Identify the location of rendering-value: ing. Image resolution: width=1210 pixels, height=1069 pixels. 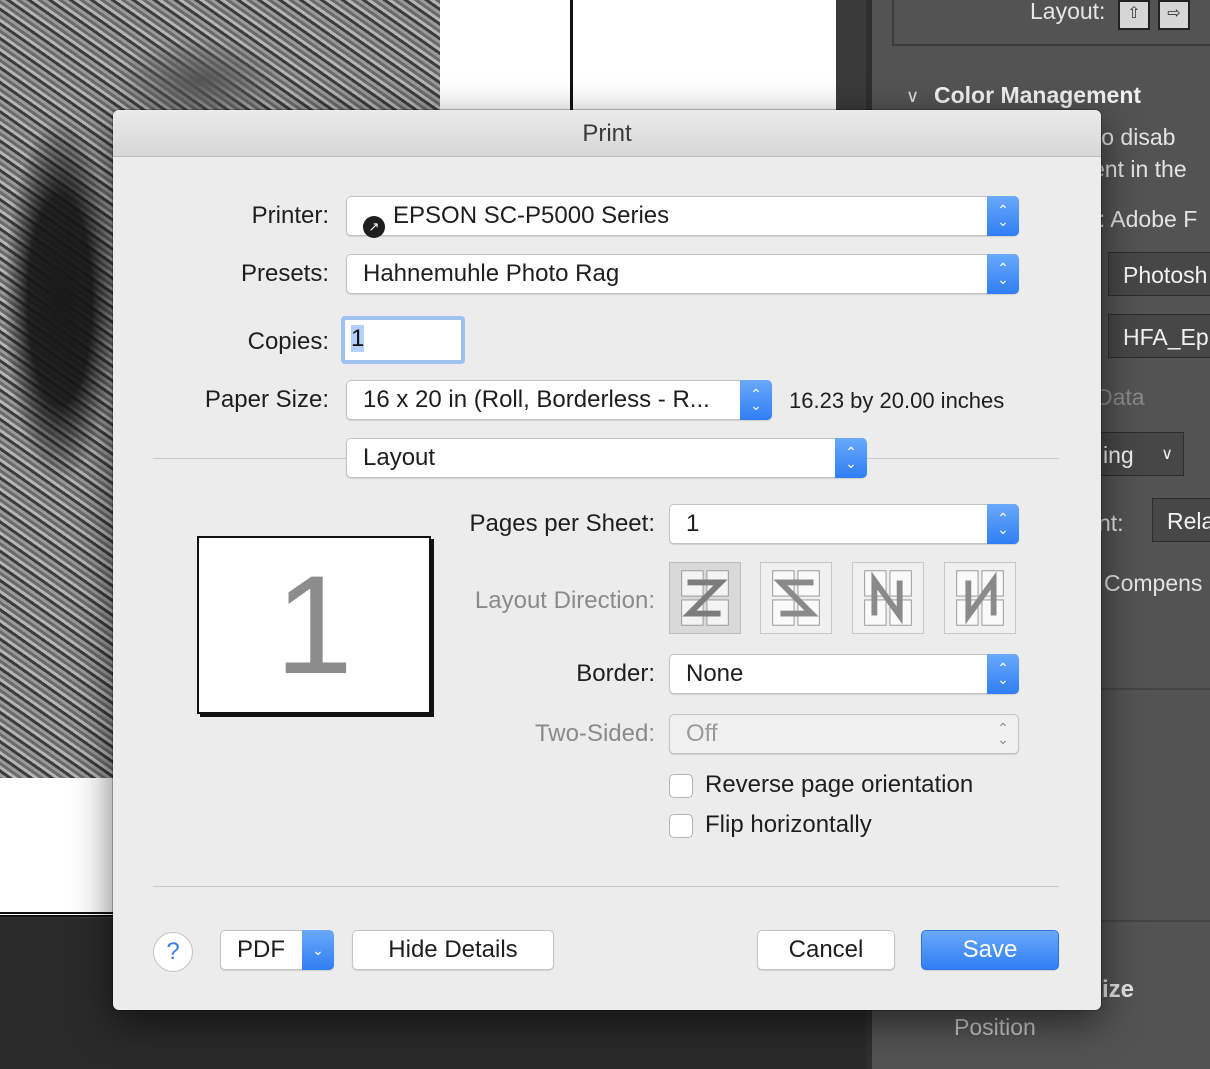
(1118, 455).